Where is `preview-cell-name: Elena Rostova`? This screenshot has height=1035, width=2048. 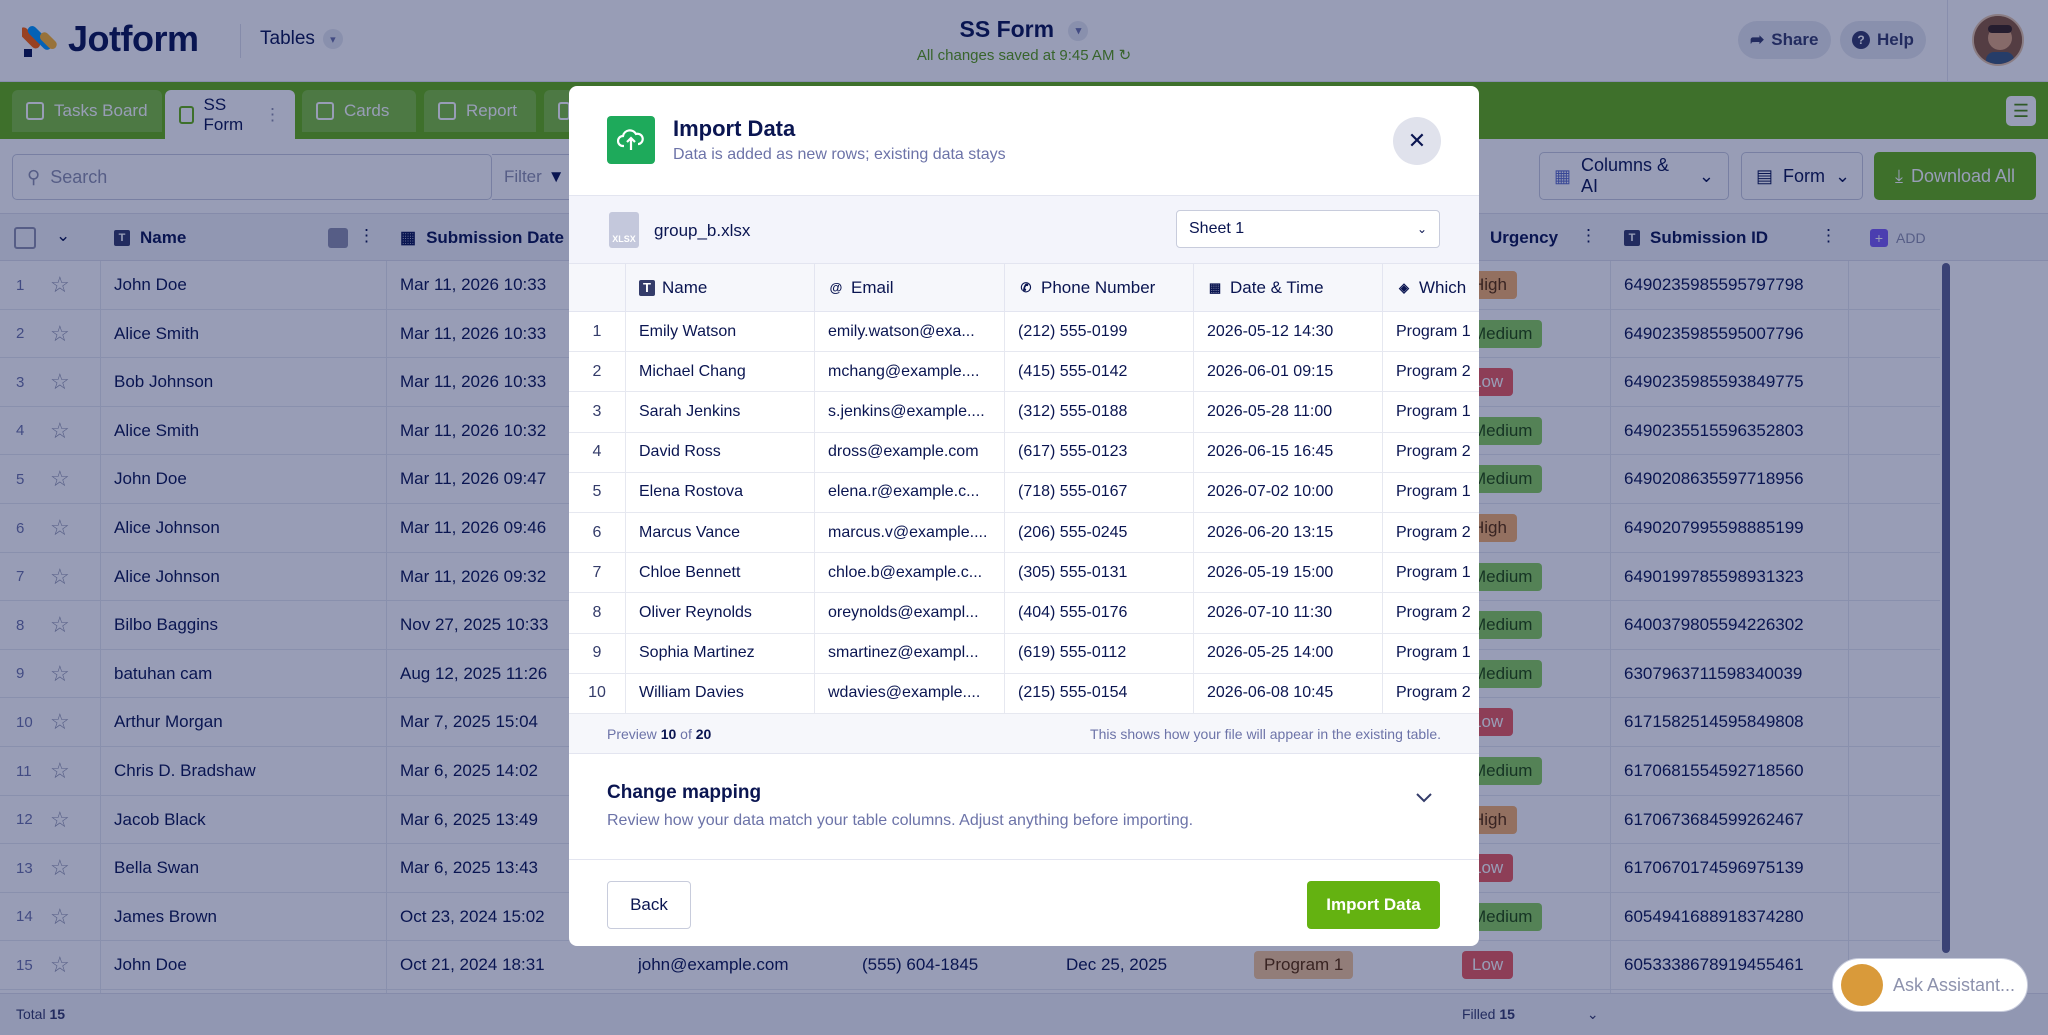 preview-cell-name: Elena Rostova is located at coordinates (720, 492).